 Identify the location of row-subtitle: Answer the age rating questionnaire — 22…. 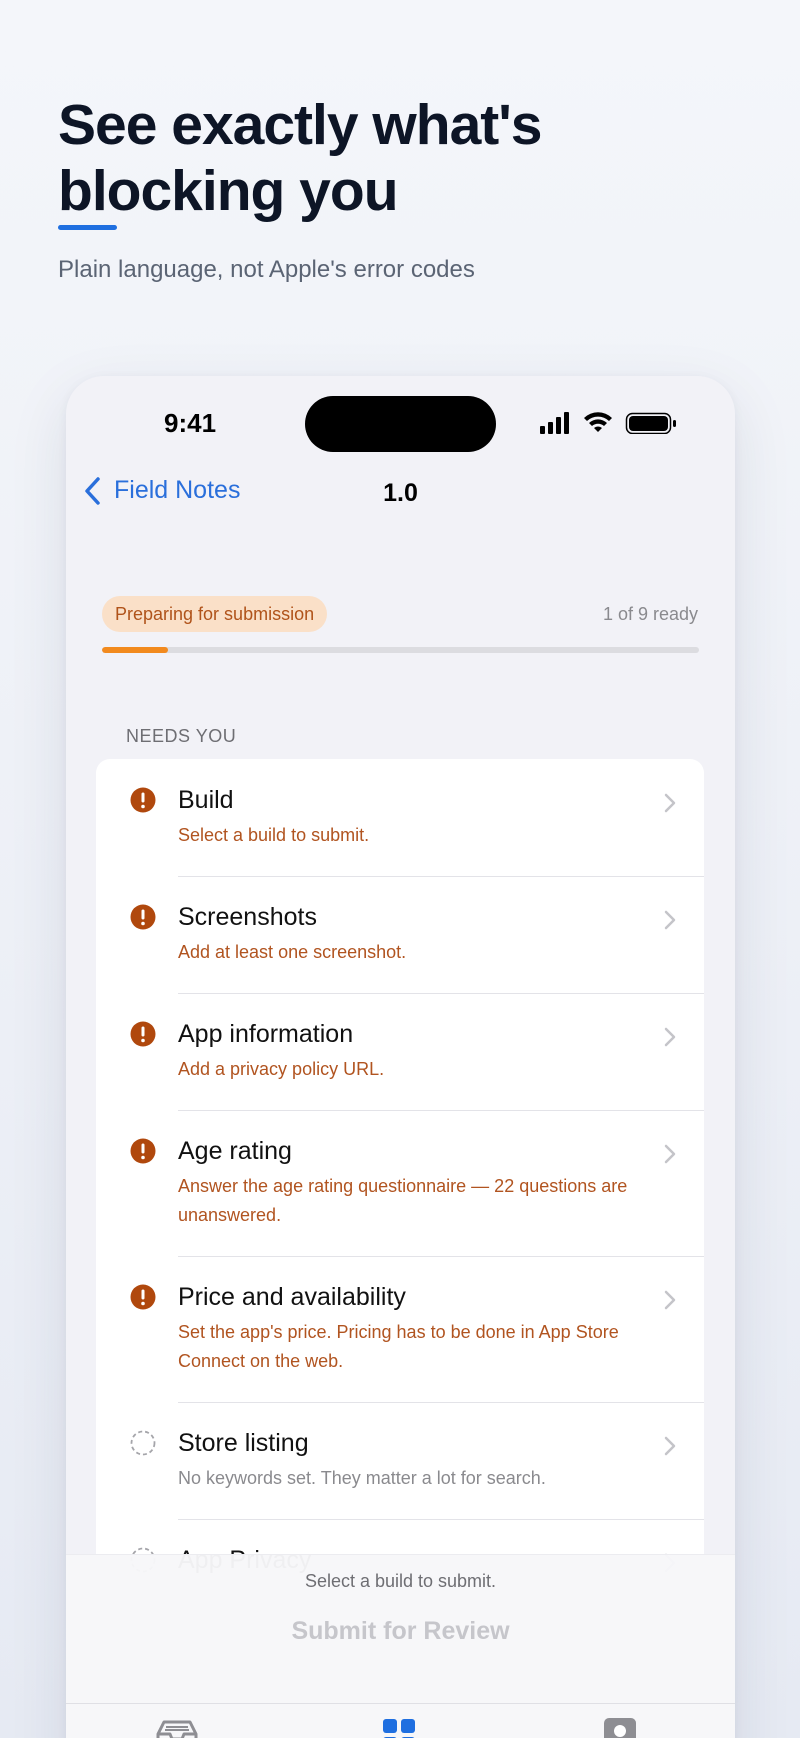
(403, 1200).